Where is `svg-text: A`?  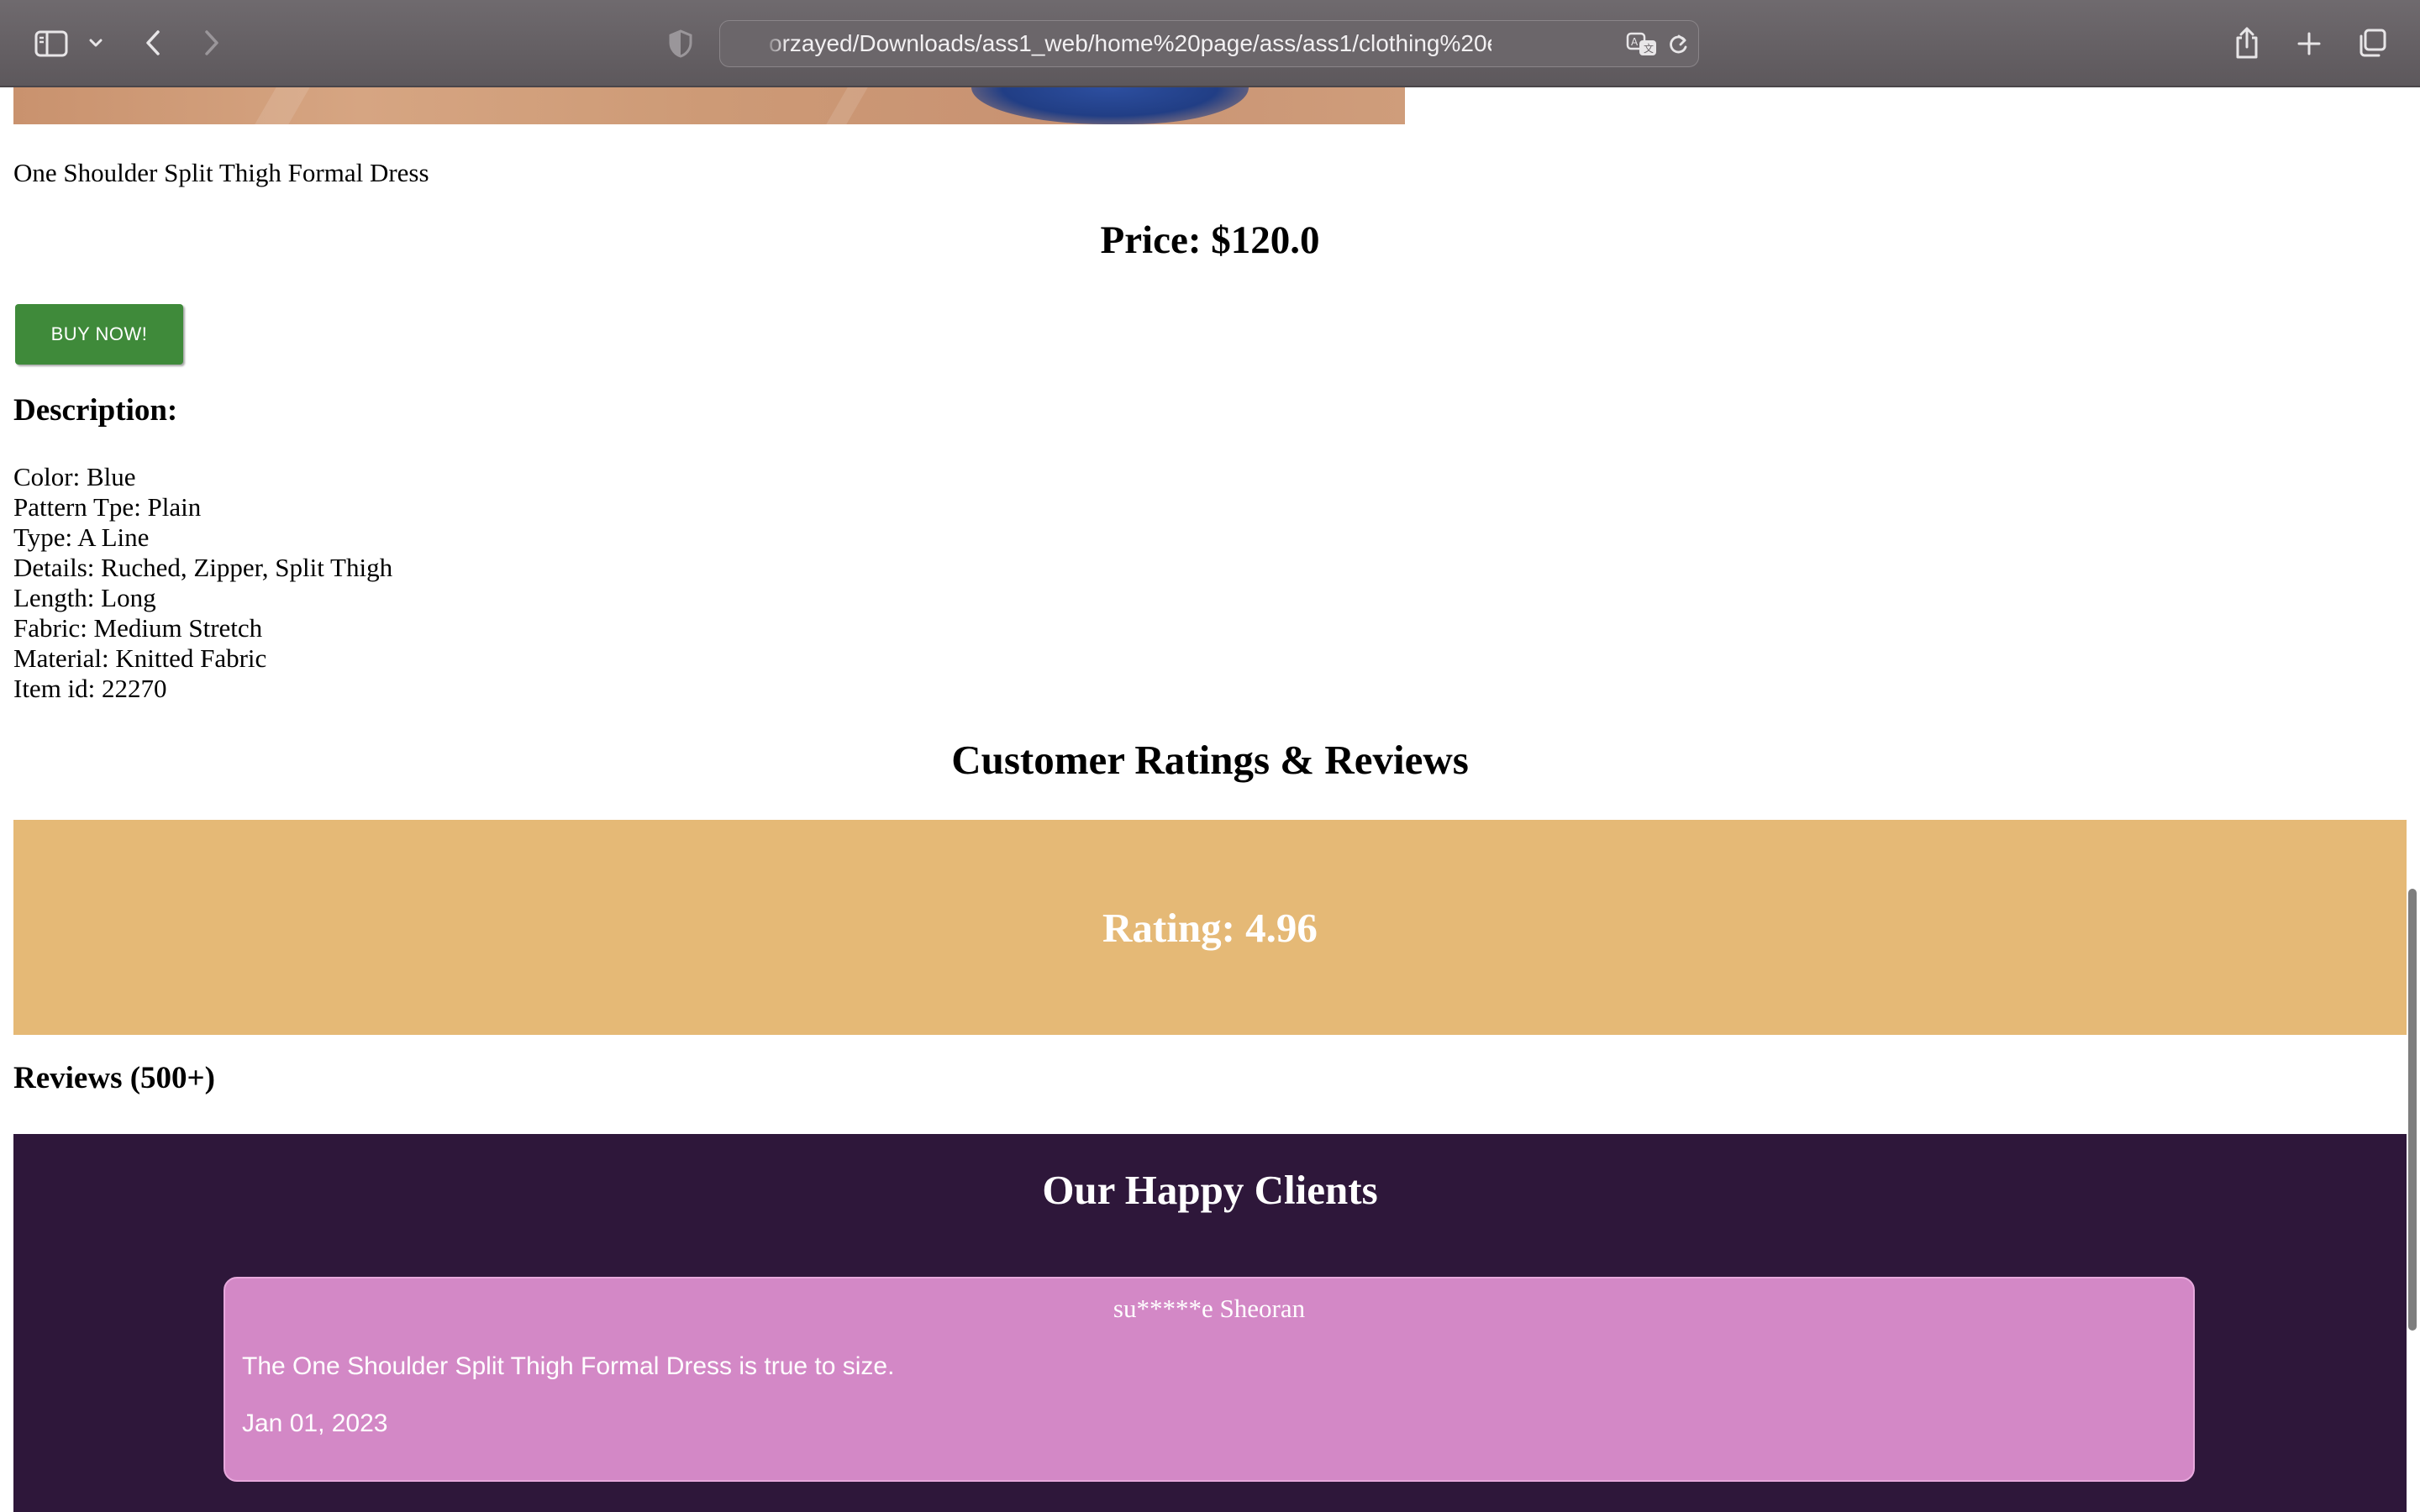
svg-text: A is located at coordinates (1635, 42).